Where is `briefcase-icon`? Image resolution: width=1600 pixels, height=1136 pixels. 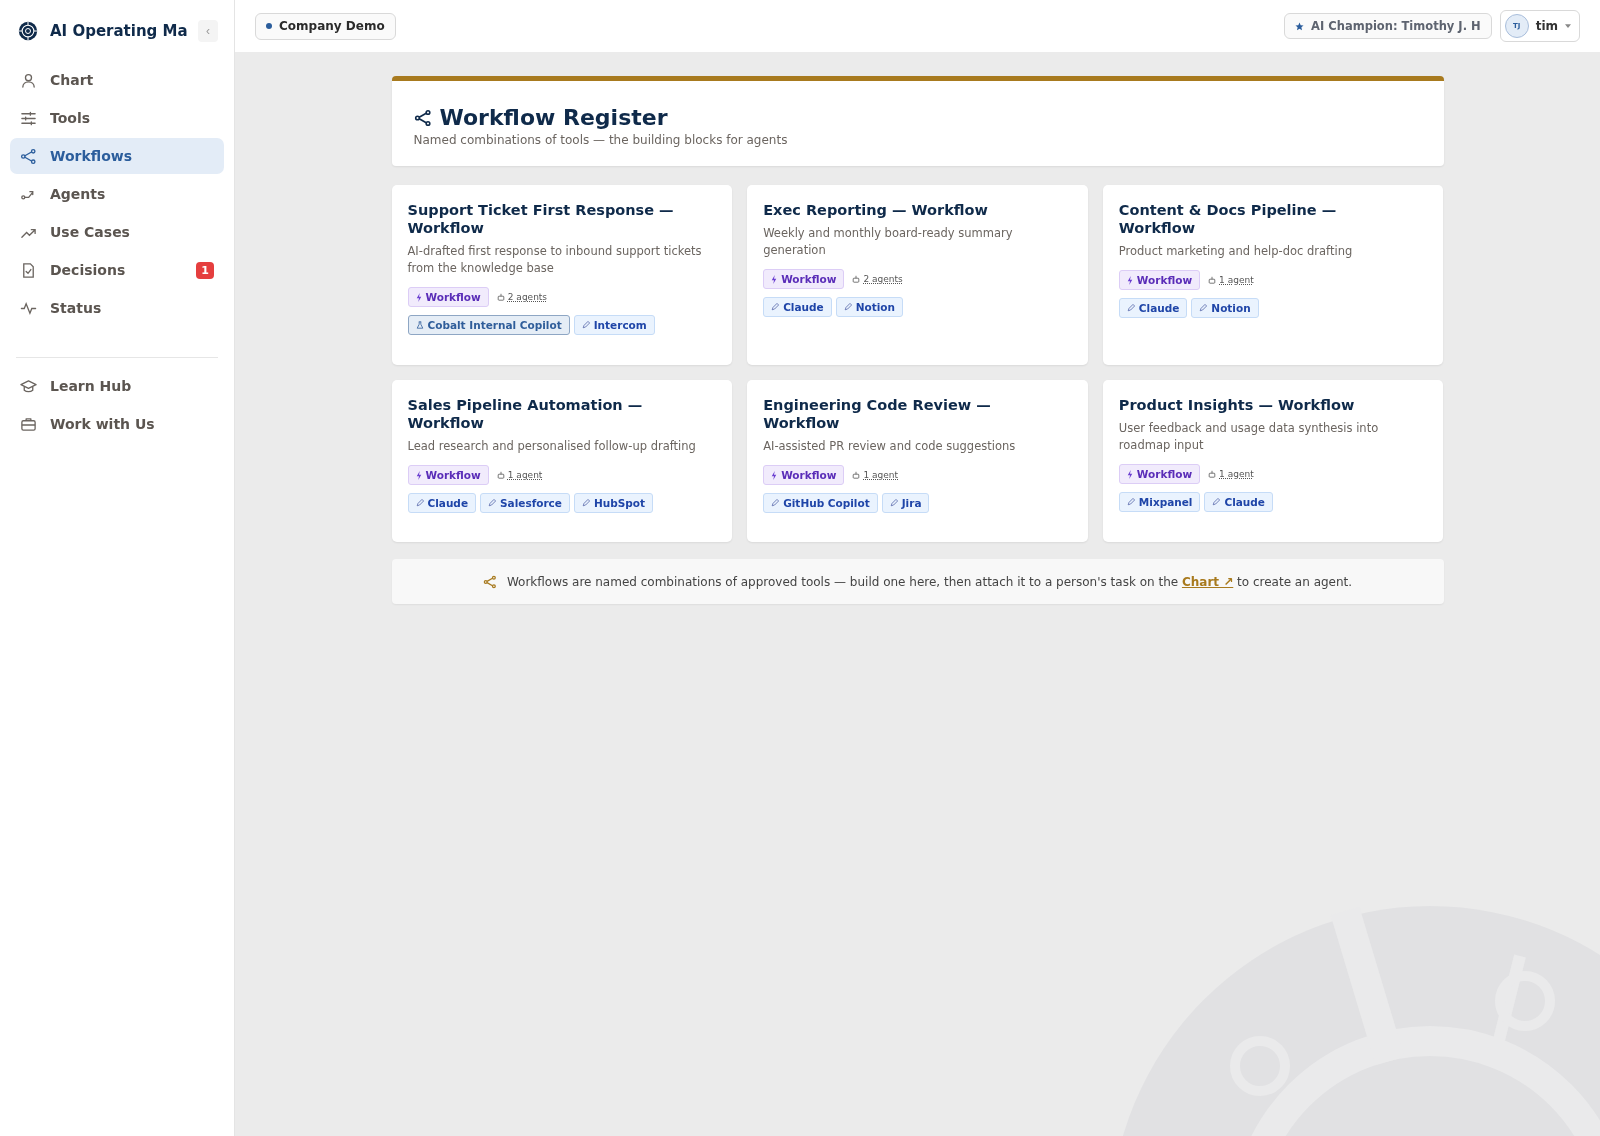
briefcase-icon is located at coordinates (28, 424).